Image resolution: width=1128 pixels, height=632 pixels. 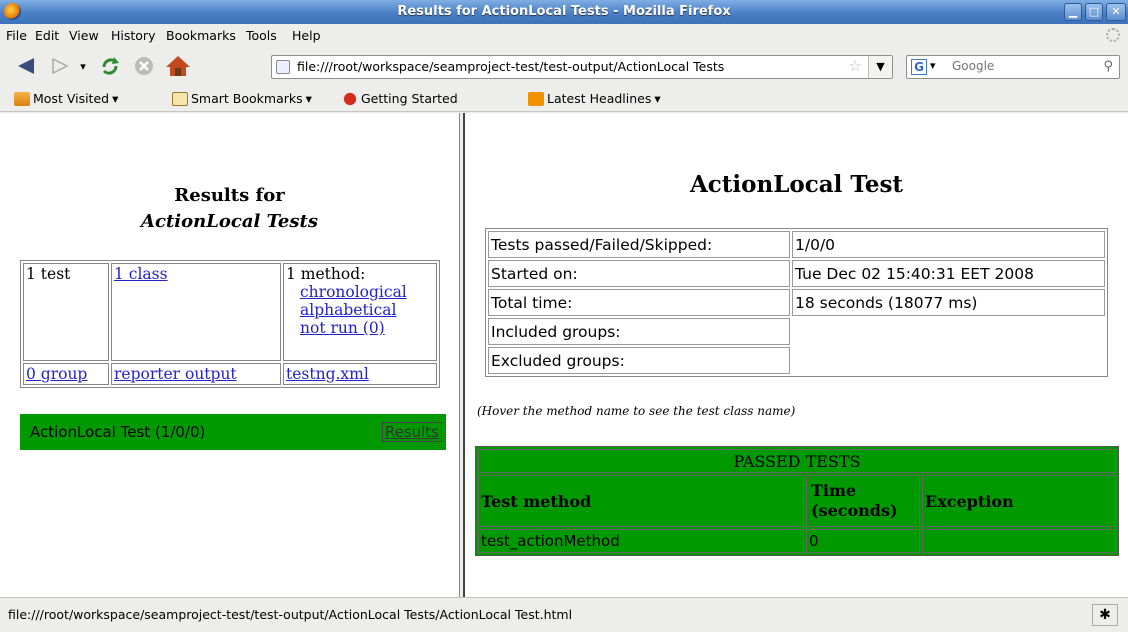 I want to click on bookmark-star-icon: ☆, so click(x=855, y=66).